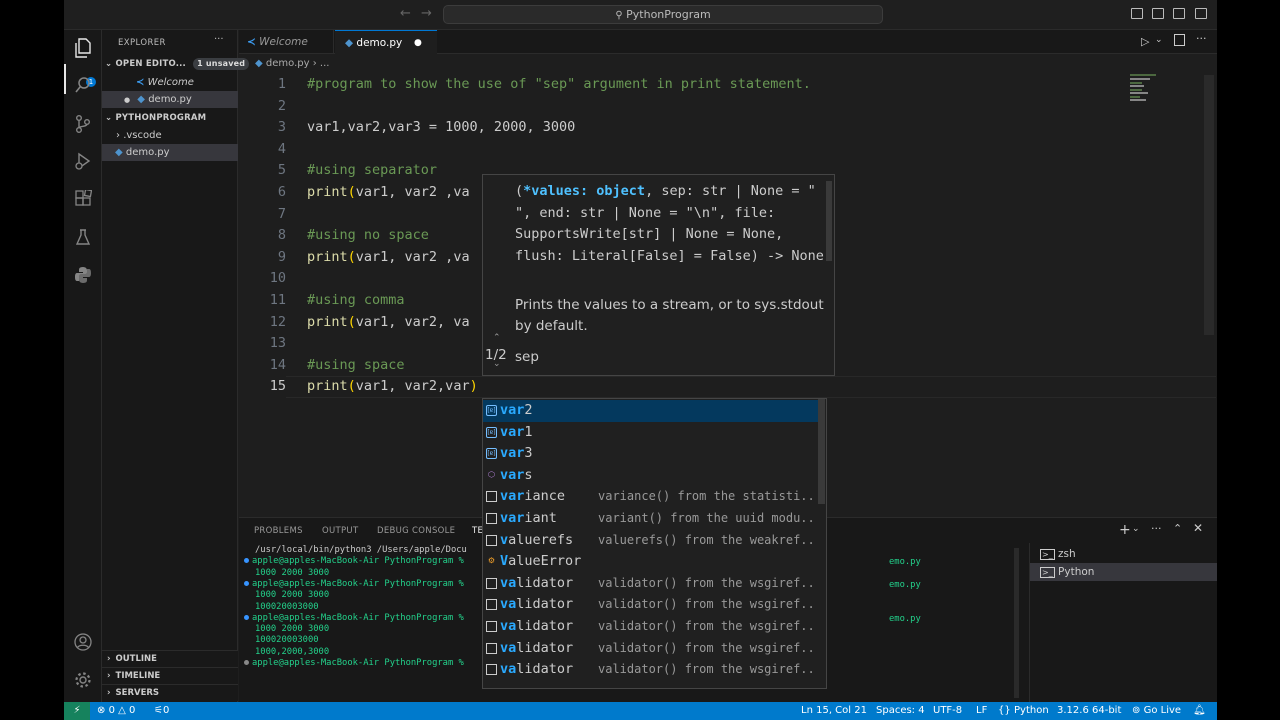  I want to click on python-interpreter: 3.12.6 64-bit, so click(1089, 711).